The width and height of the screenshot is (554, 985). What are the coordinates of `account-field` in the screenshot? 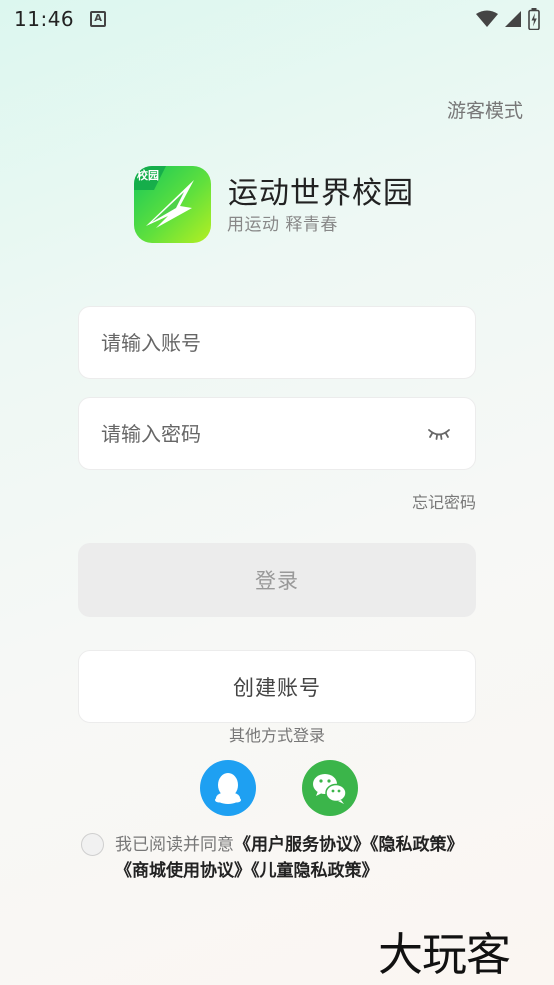 It's located at (277, 342).